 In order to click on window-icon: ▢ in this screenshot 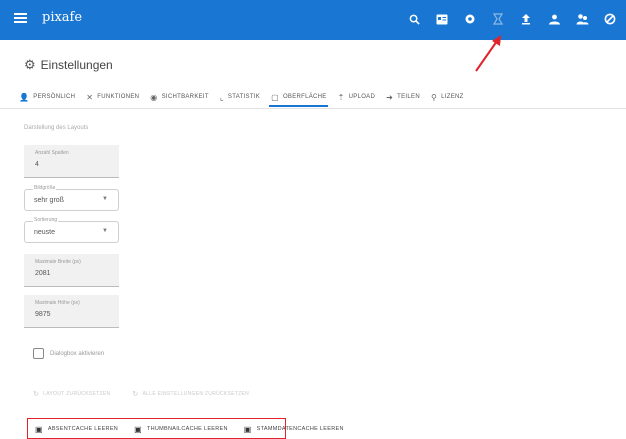, I will do `click(275, 97)`.